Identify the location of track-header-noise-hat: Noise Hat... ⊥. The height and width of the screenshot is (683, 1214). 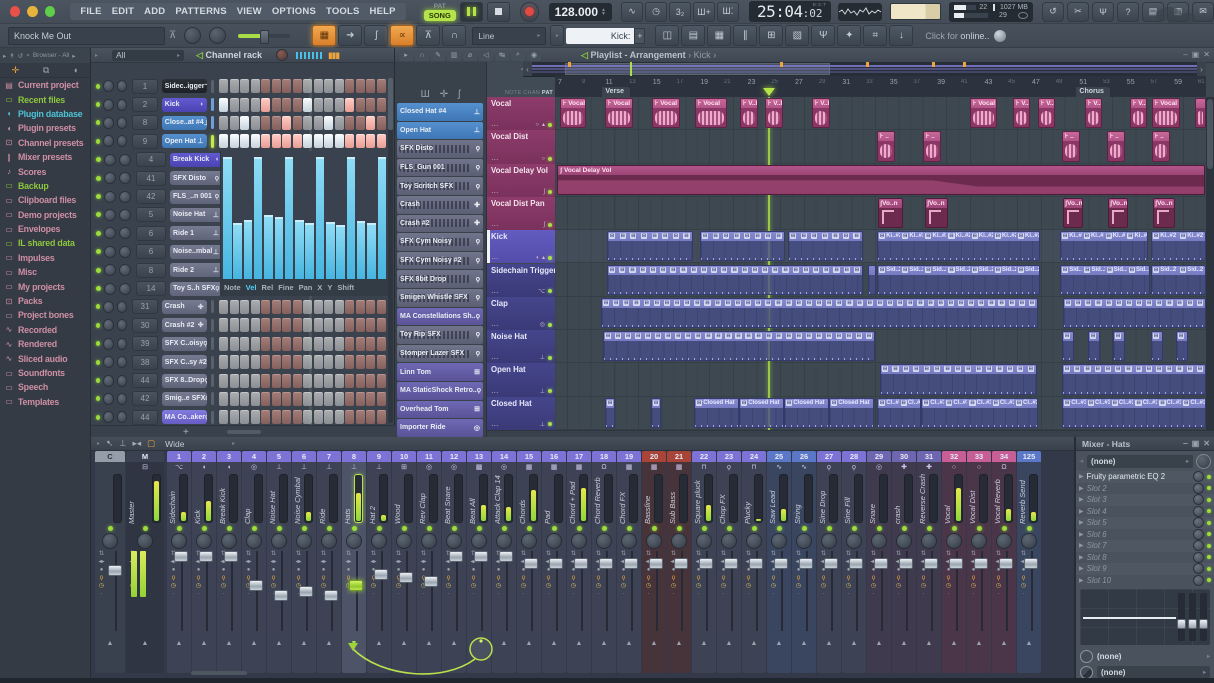
(521, 347).